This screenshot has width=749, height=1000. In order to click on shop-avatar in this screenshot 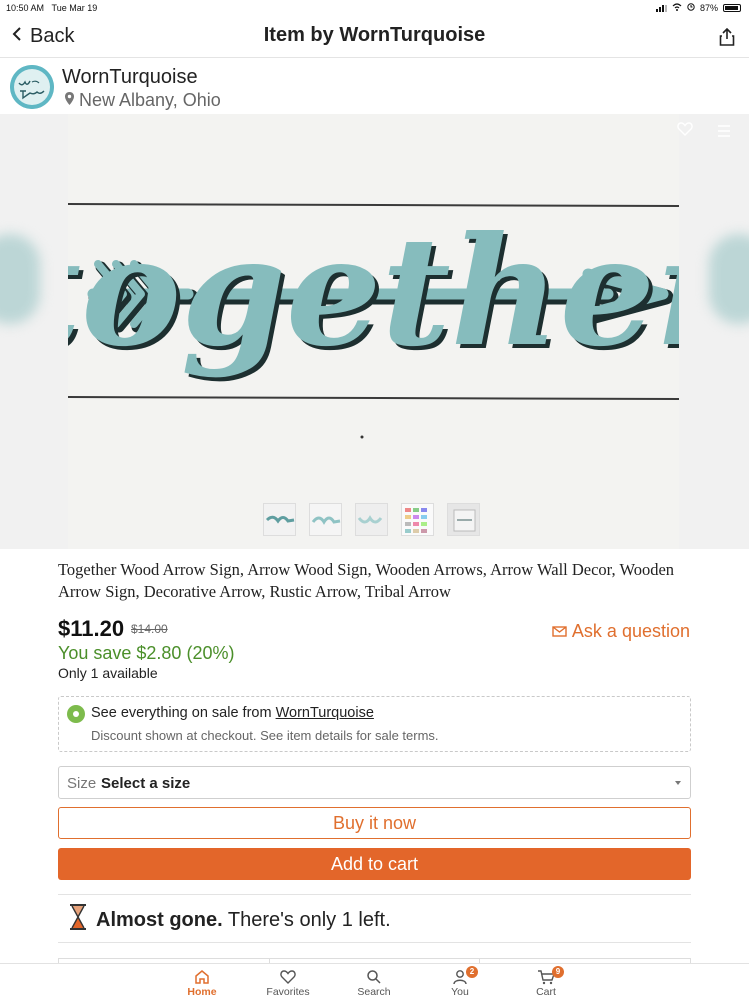, I will do `click(32, 87)`.